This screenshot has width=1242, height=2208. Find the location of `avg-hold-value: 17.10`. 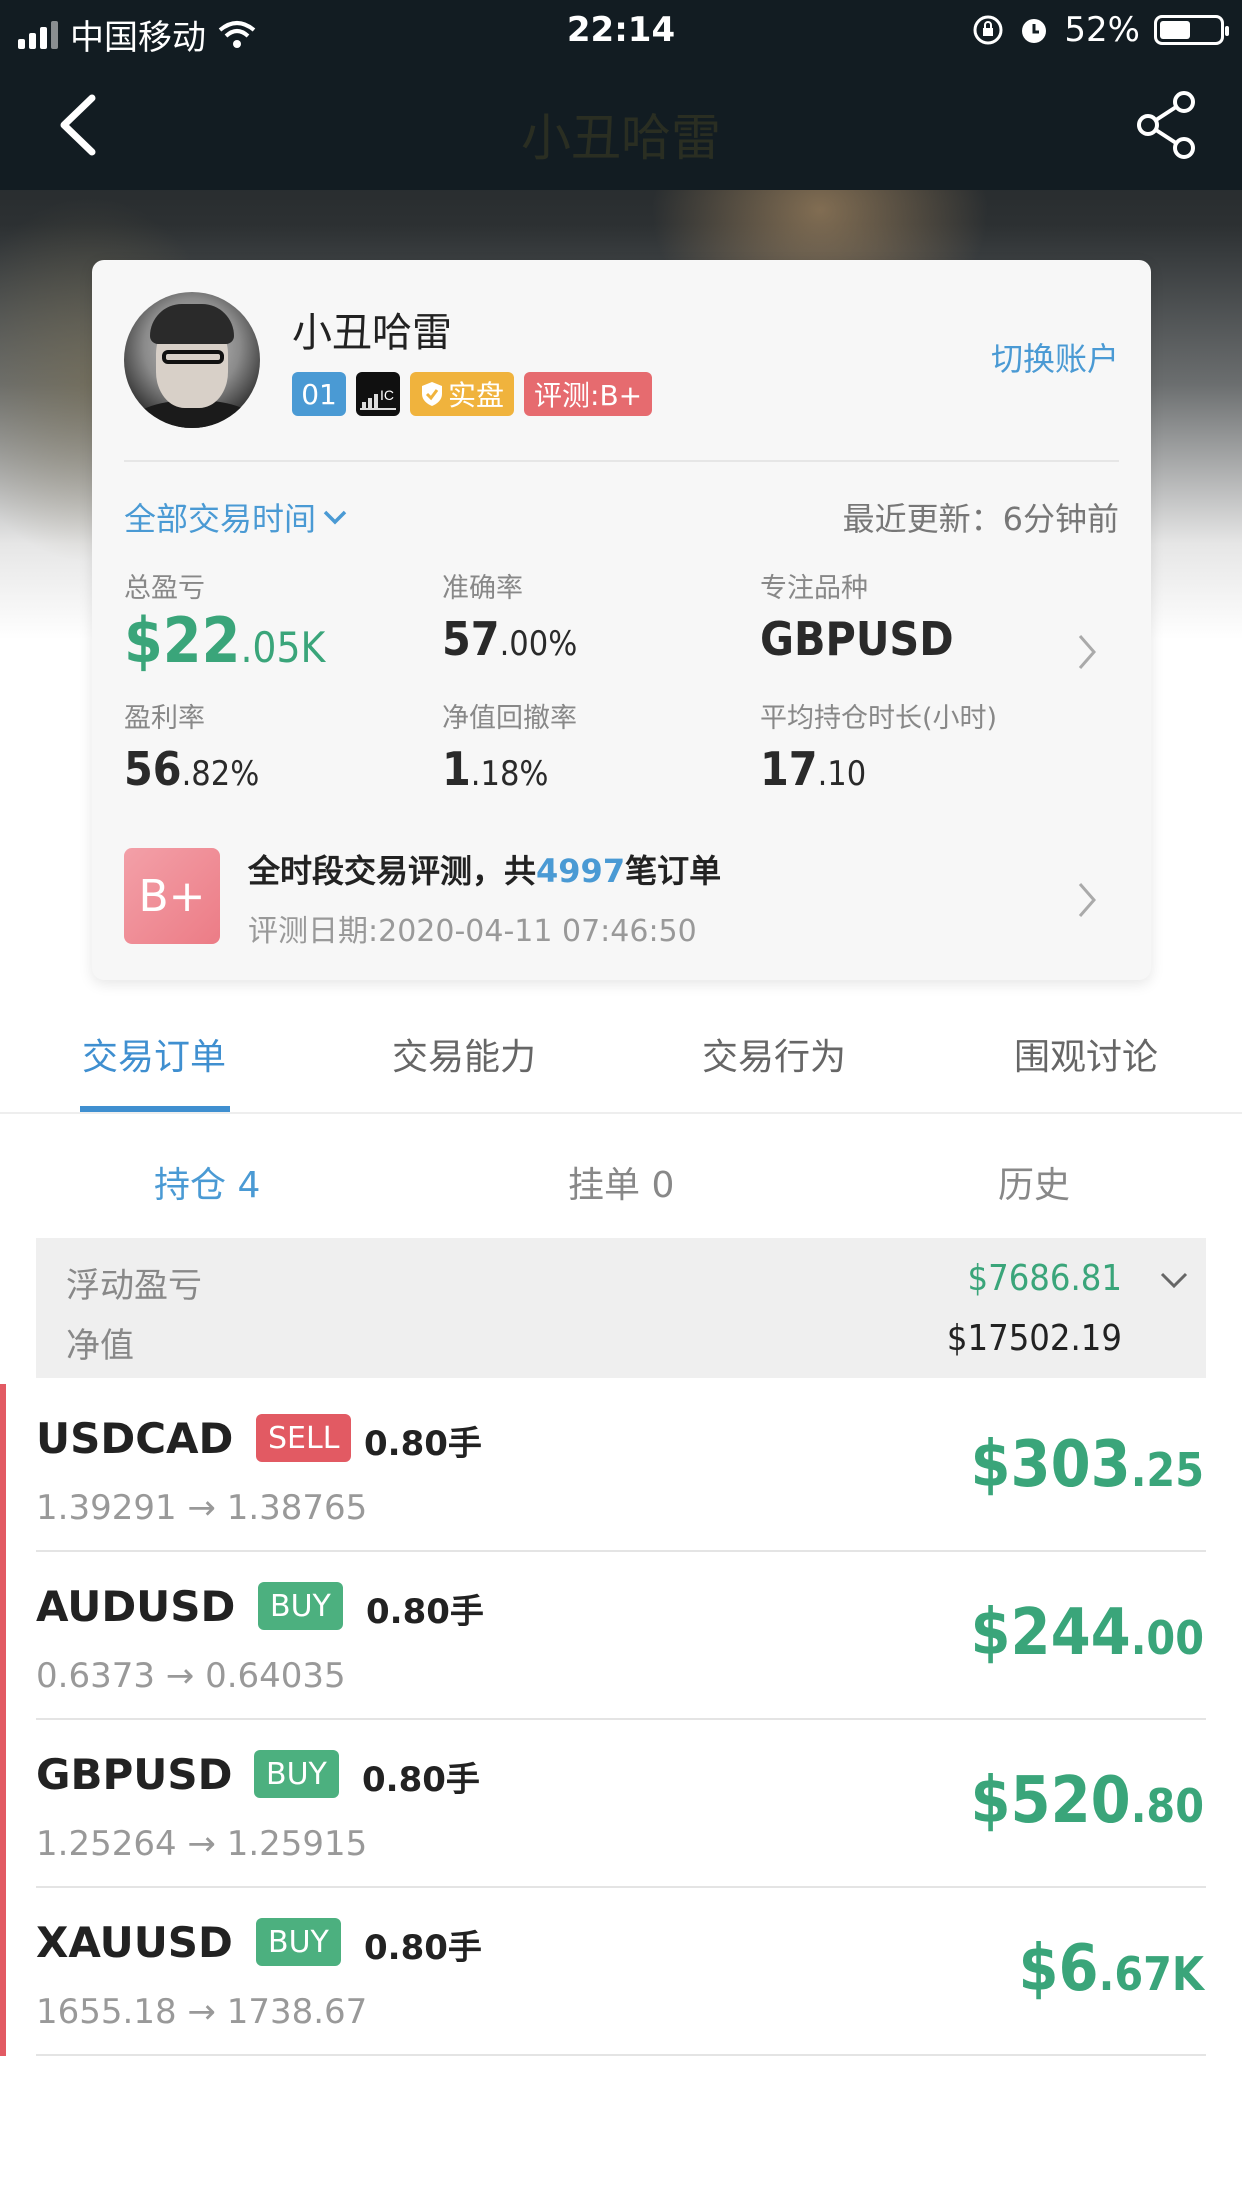

avg-hold-value: 17.10 is located at coordinates (813, 769).